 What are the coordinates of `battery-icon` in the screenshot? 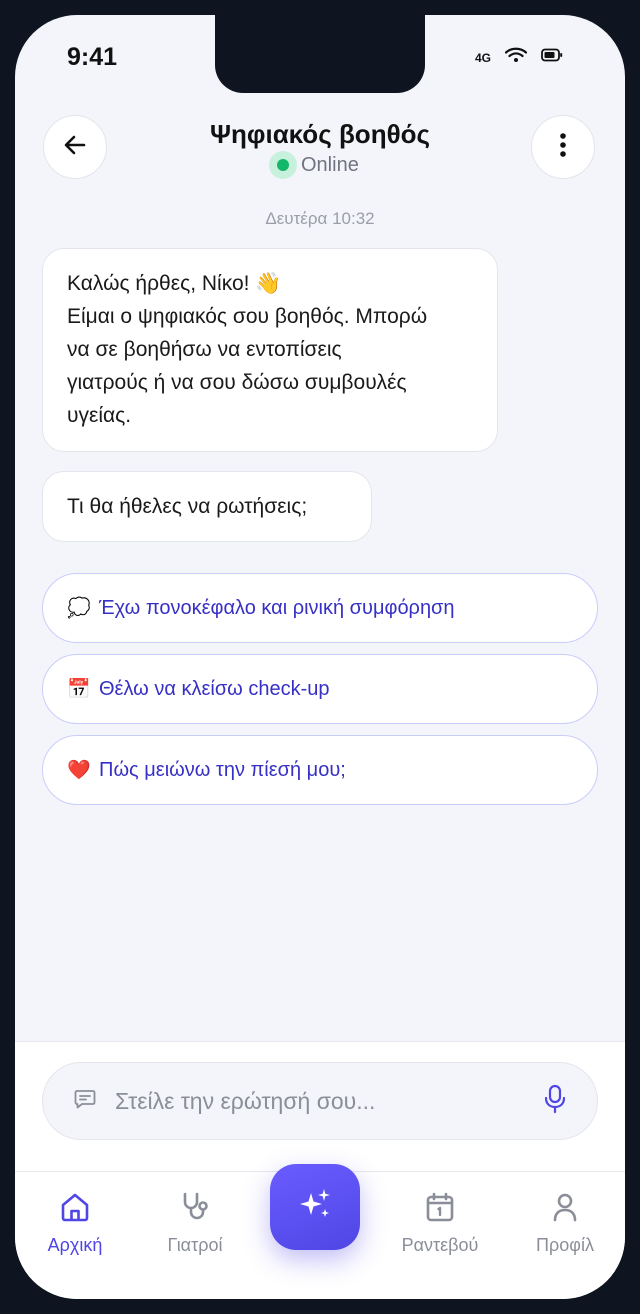 It's located at (552, 57).